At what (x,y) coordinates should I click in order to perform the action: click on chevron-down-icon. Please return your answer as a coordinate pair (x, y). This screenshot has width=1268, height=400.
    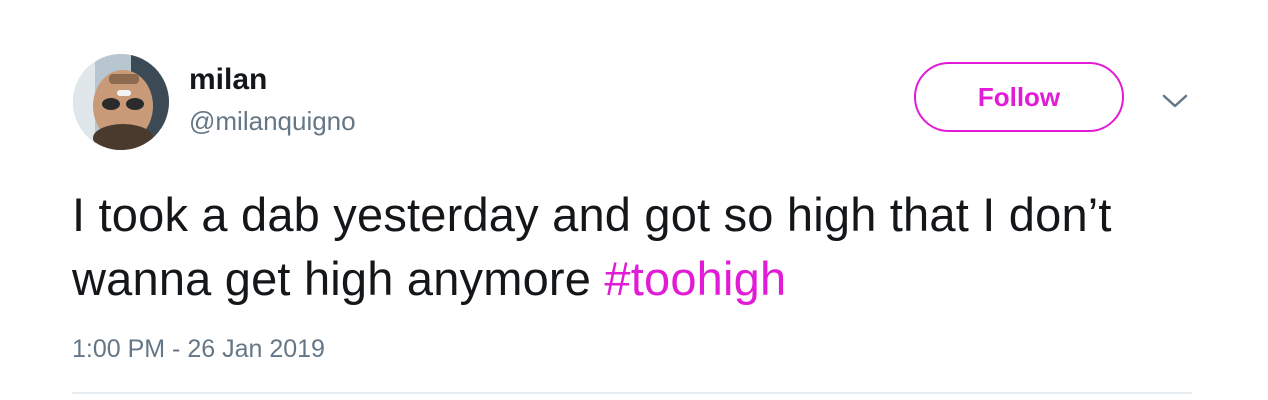
    Looking at the image, I should click on (1175, 101).